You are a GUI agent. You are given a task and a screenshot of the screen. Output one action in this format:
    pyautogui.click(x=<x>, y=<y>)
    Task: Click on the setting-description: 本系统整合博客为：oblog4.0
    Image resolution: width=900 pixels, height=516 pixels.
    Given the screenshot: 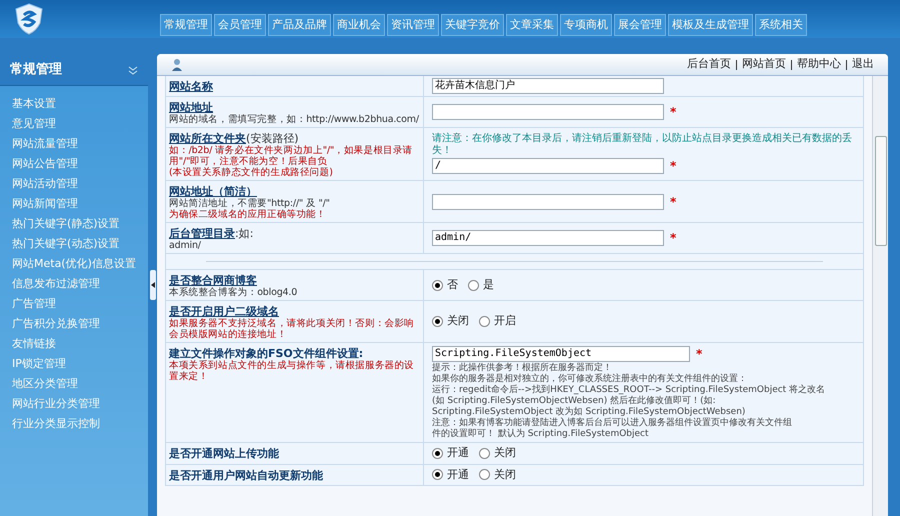 What is the action you would take?
    pyautogui.click(x=233, y=292)
    